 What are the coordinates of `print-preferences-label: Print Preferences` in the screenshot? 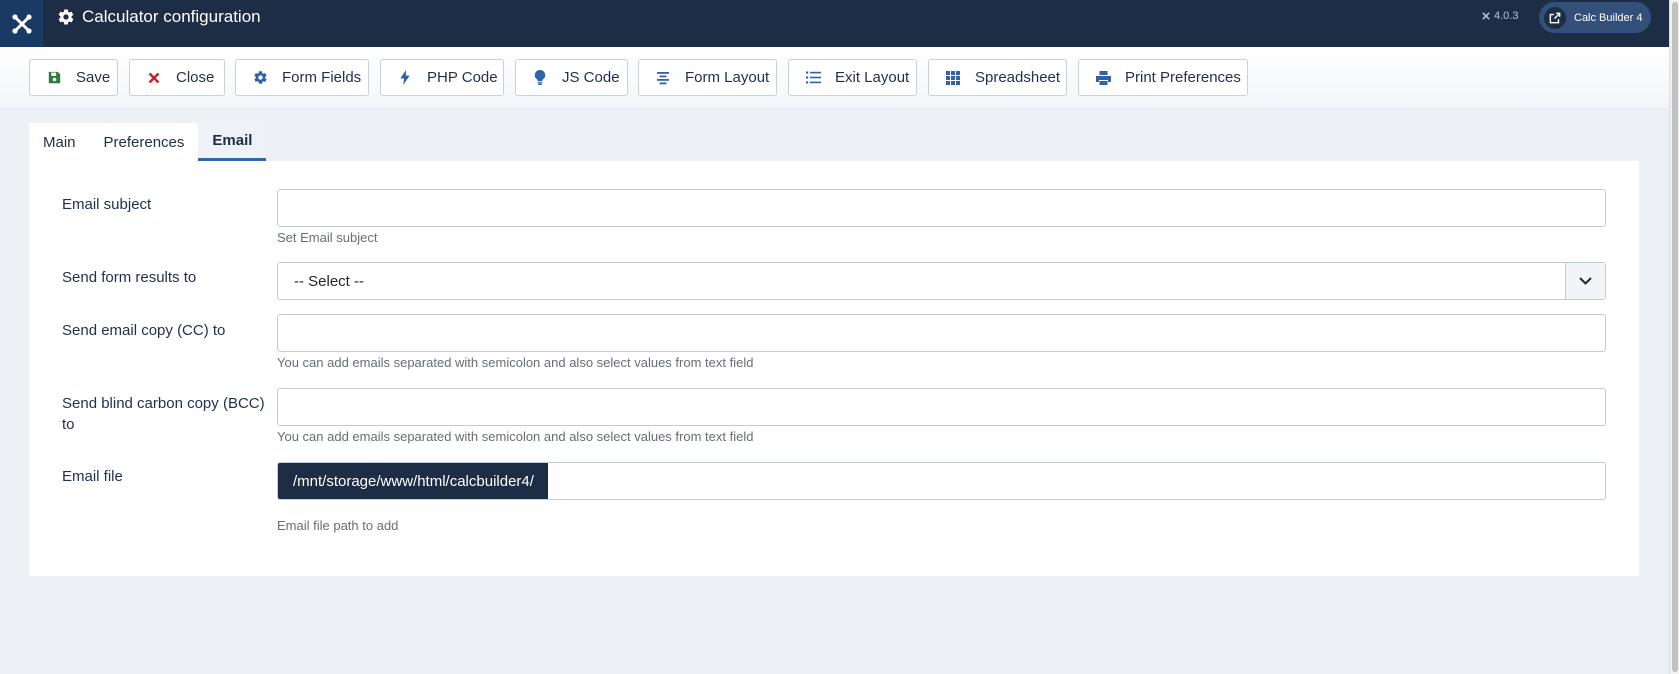 It's located at (1183, 77).